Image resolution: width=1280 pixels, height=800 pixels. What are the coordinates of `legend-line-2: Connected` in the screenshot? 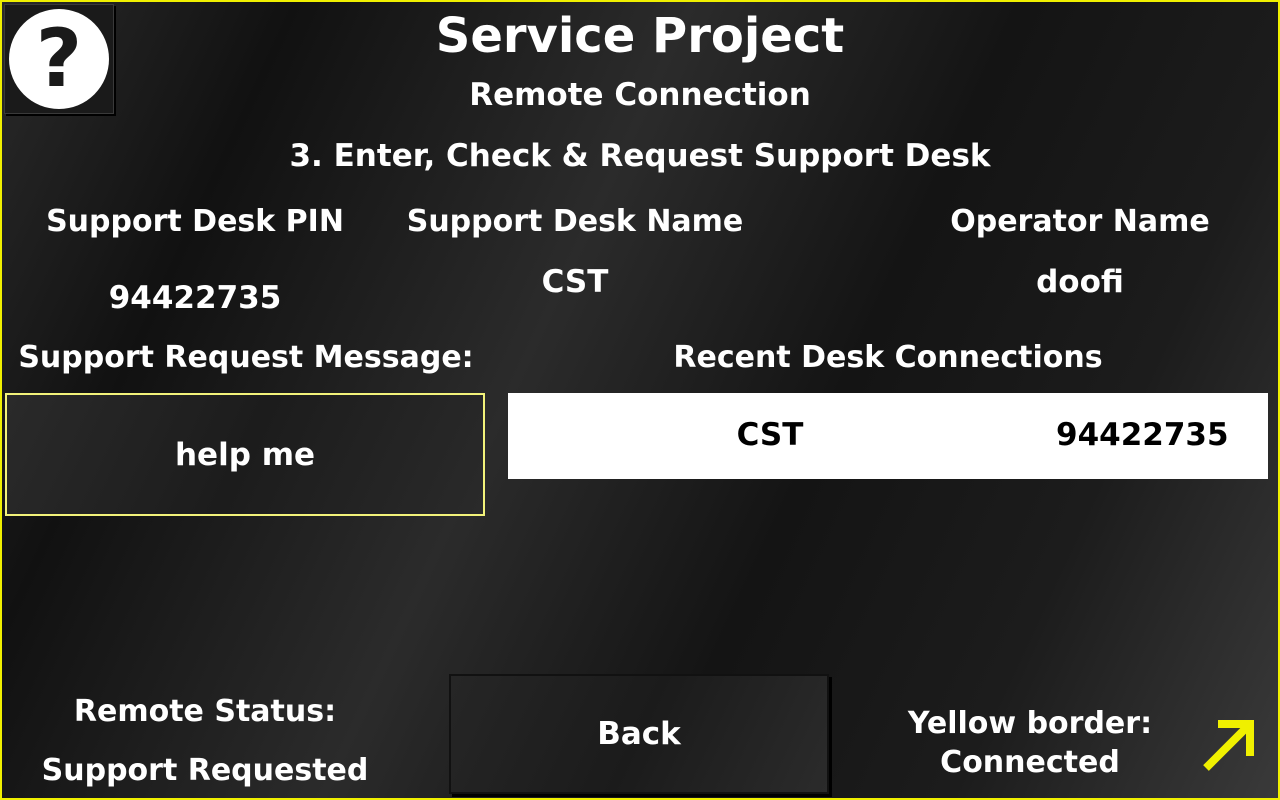 It's located at (1030, 762).